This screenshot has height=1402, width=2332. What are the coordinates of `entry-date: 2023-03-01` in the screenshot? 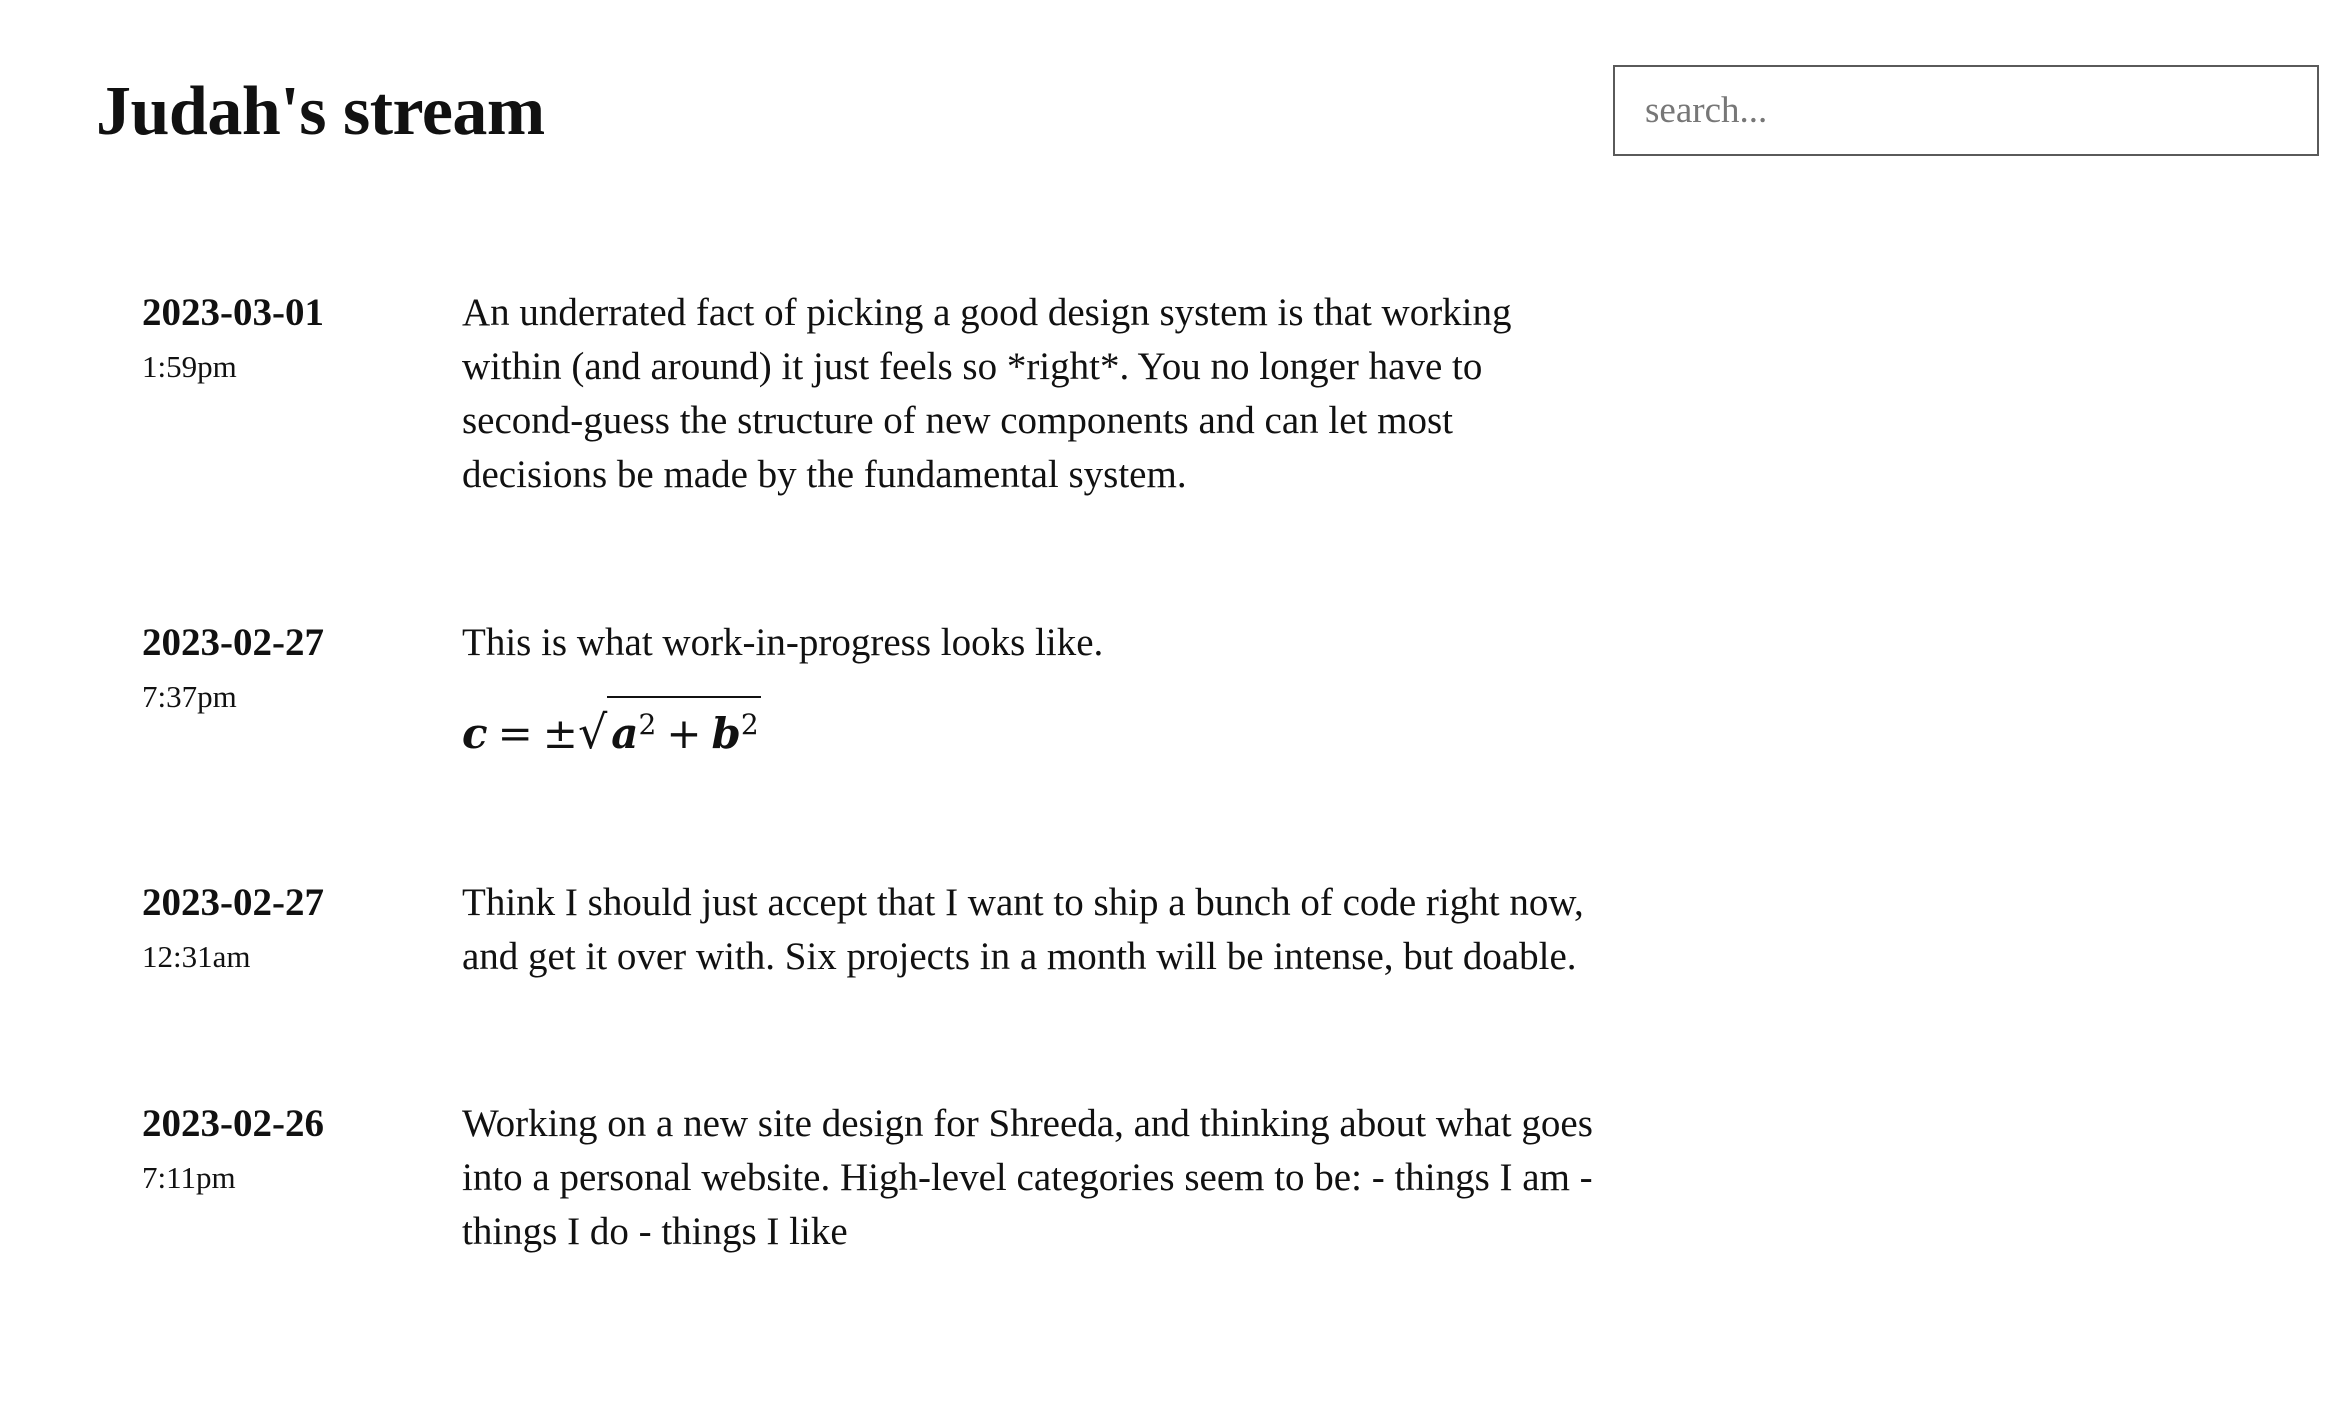 It's located at (233, 312).